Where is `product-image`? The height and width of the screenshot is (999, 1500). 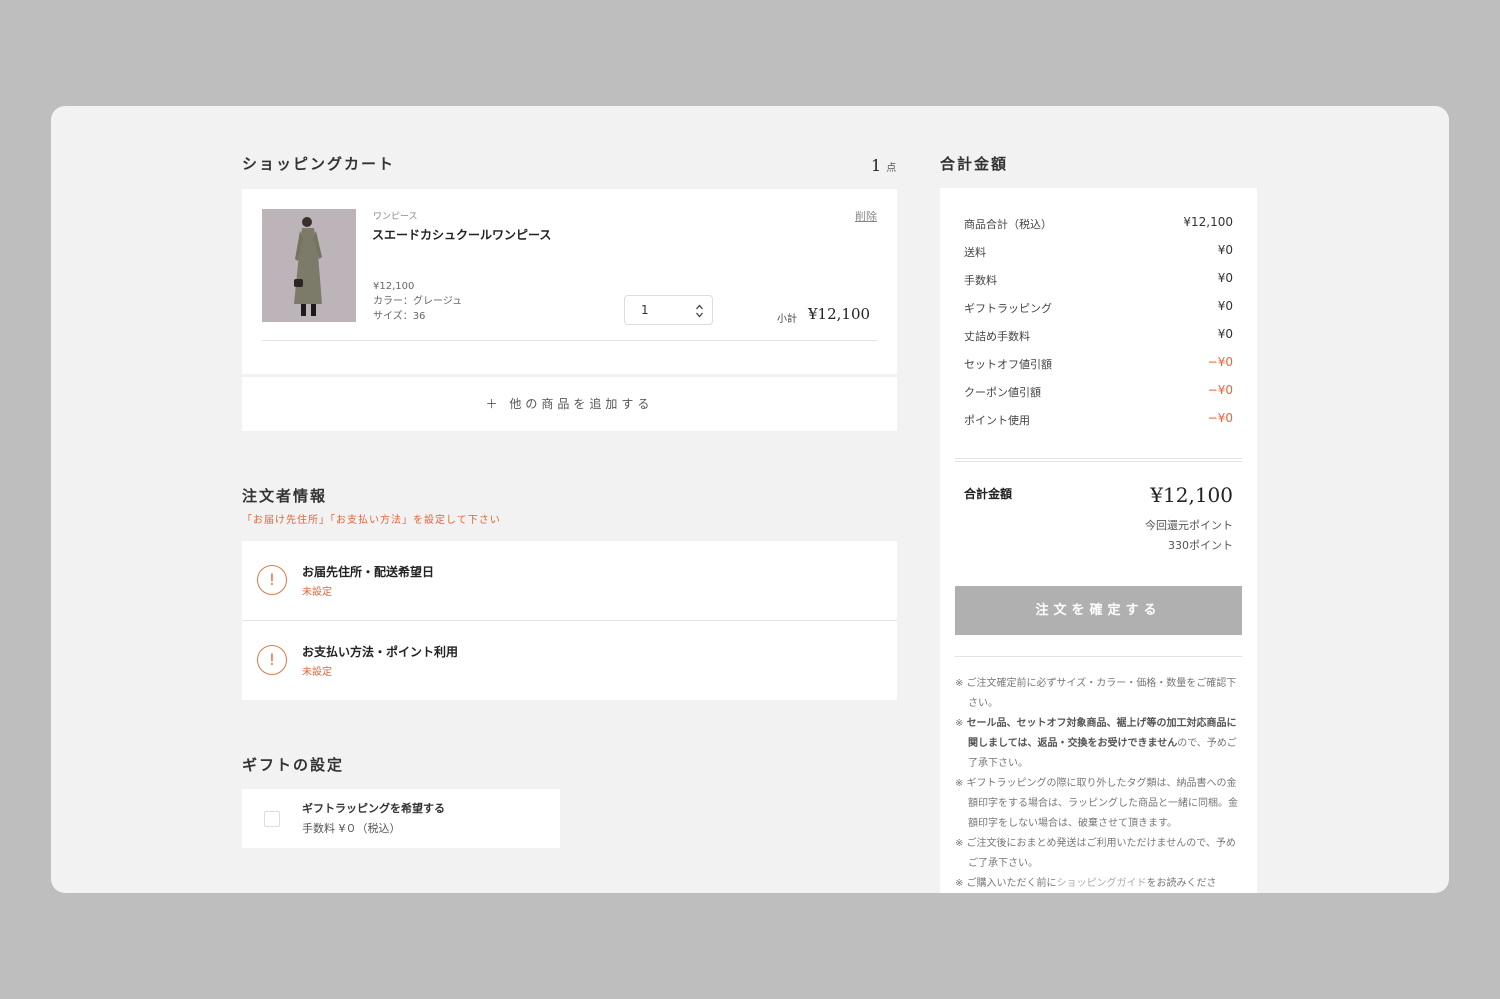 product-image is located at coordinates (309, 265).